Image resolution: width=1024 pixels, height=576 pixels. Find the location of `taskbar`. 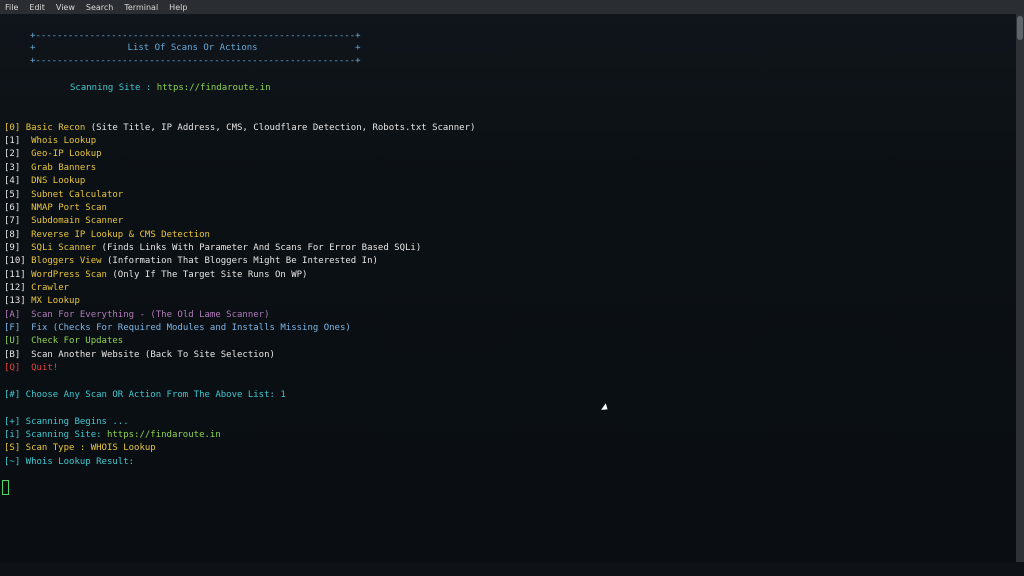

taskbar is located at coordinates (512, 569).